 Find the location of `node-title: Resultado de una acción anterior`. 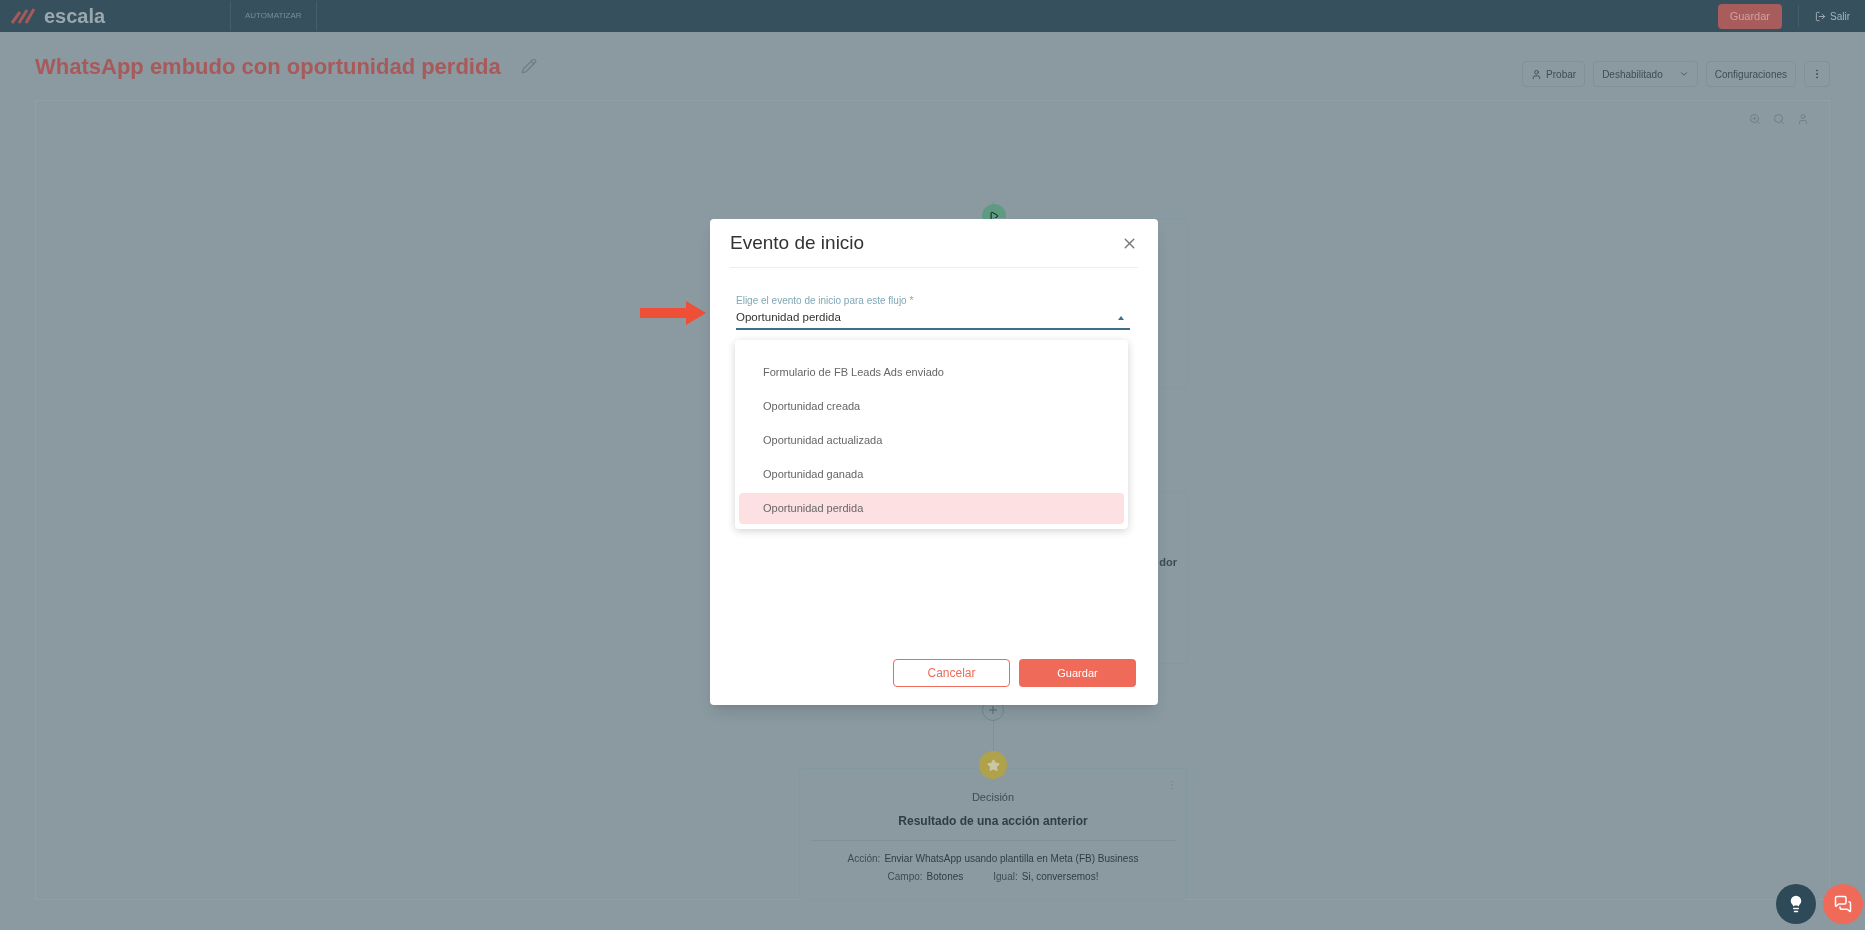

node-title: Resultado de una acción anterior is located at coordinates (993, 821).